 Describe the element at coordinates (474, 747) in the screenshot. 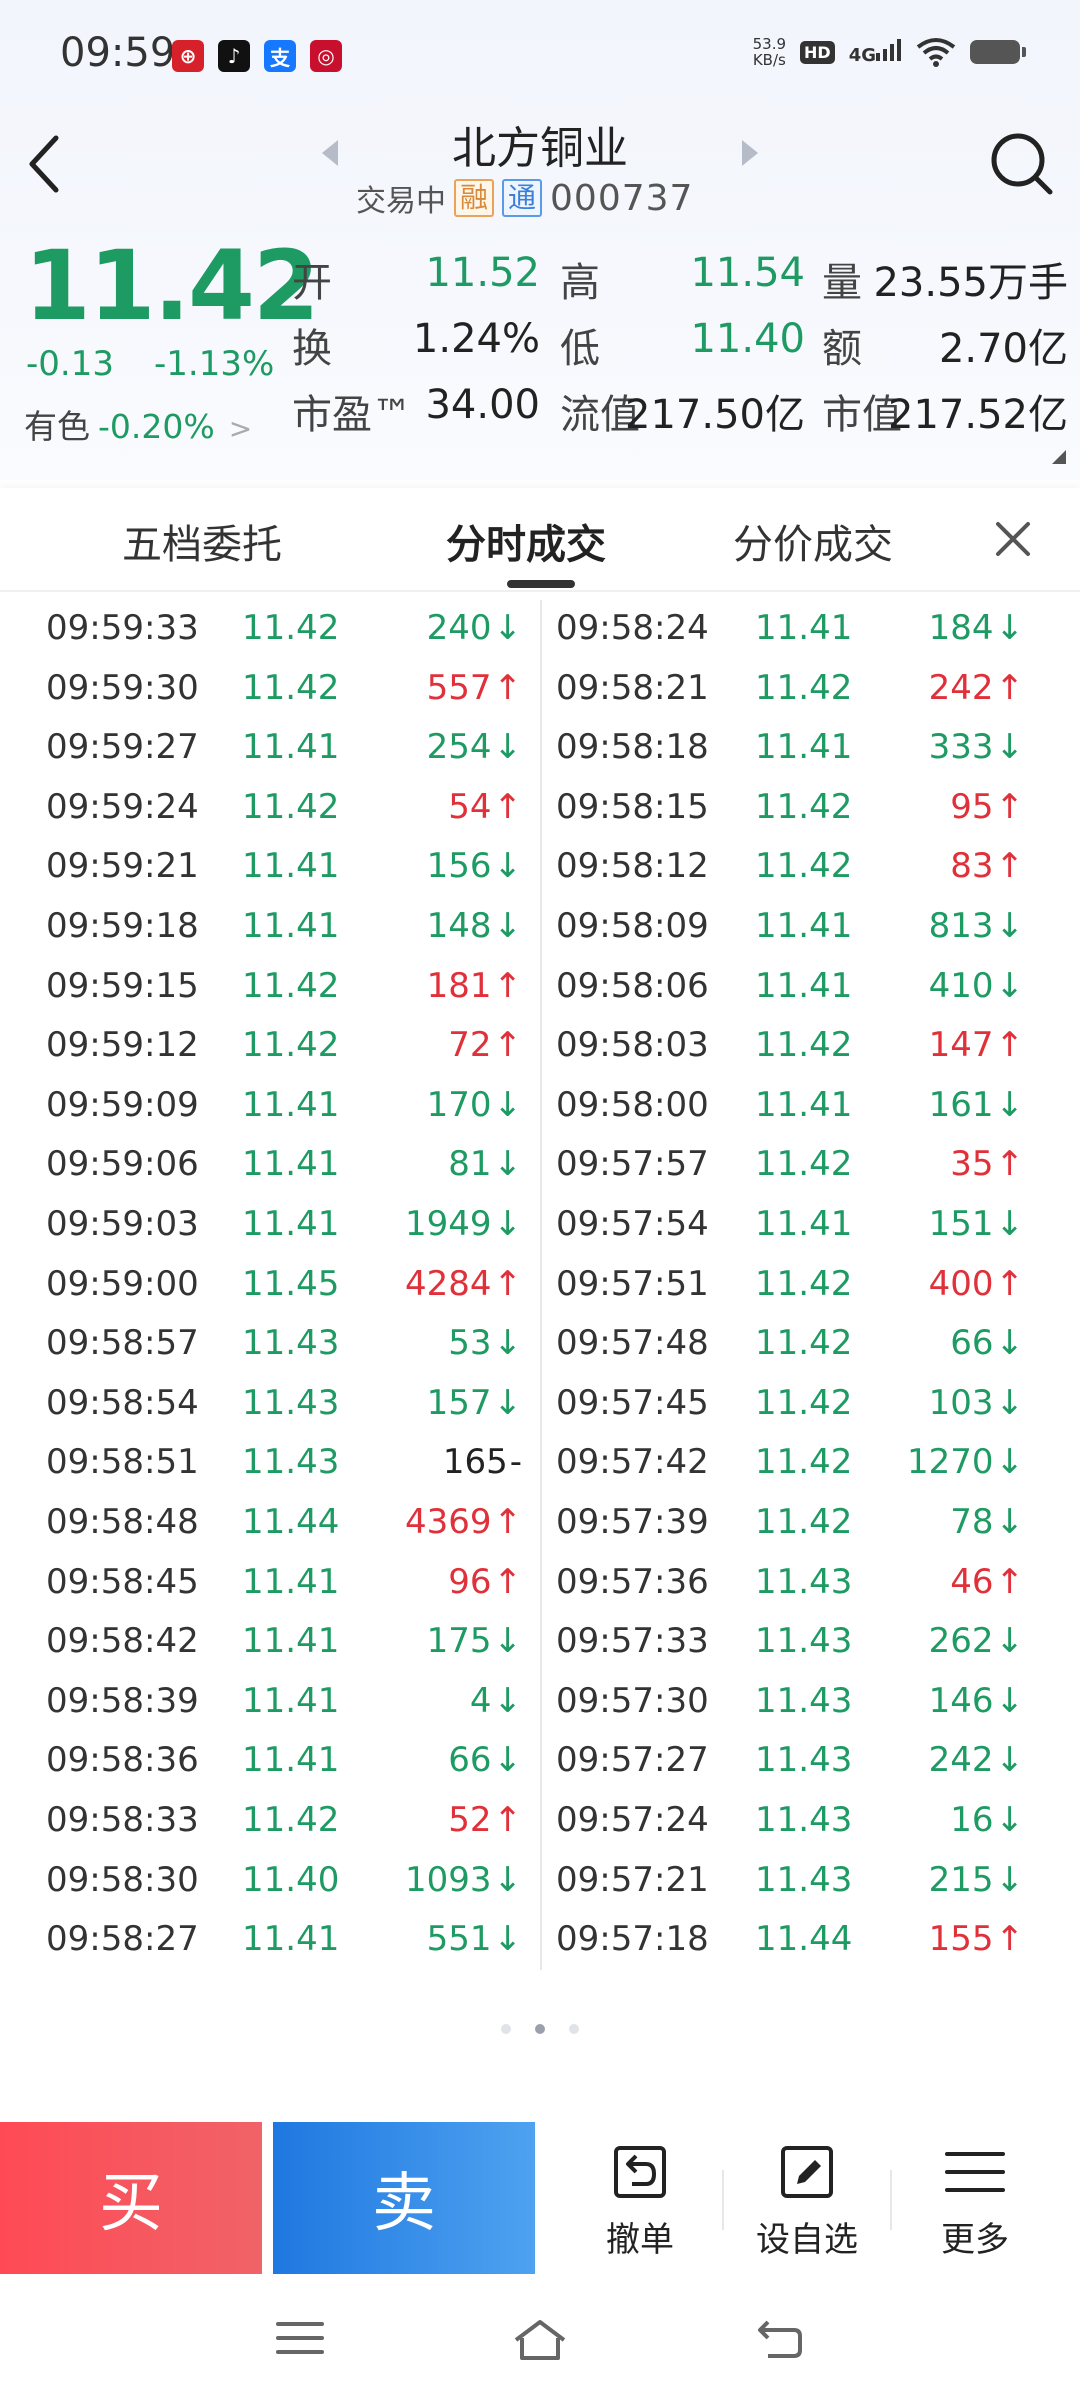

I see `trade-volume: 254↓` at that location.